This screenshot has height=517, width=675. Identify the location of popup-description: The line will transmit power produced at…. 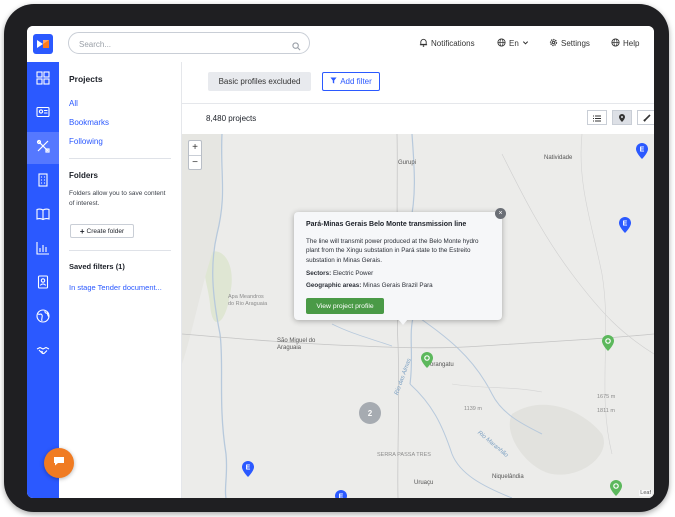
(392, 251).